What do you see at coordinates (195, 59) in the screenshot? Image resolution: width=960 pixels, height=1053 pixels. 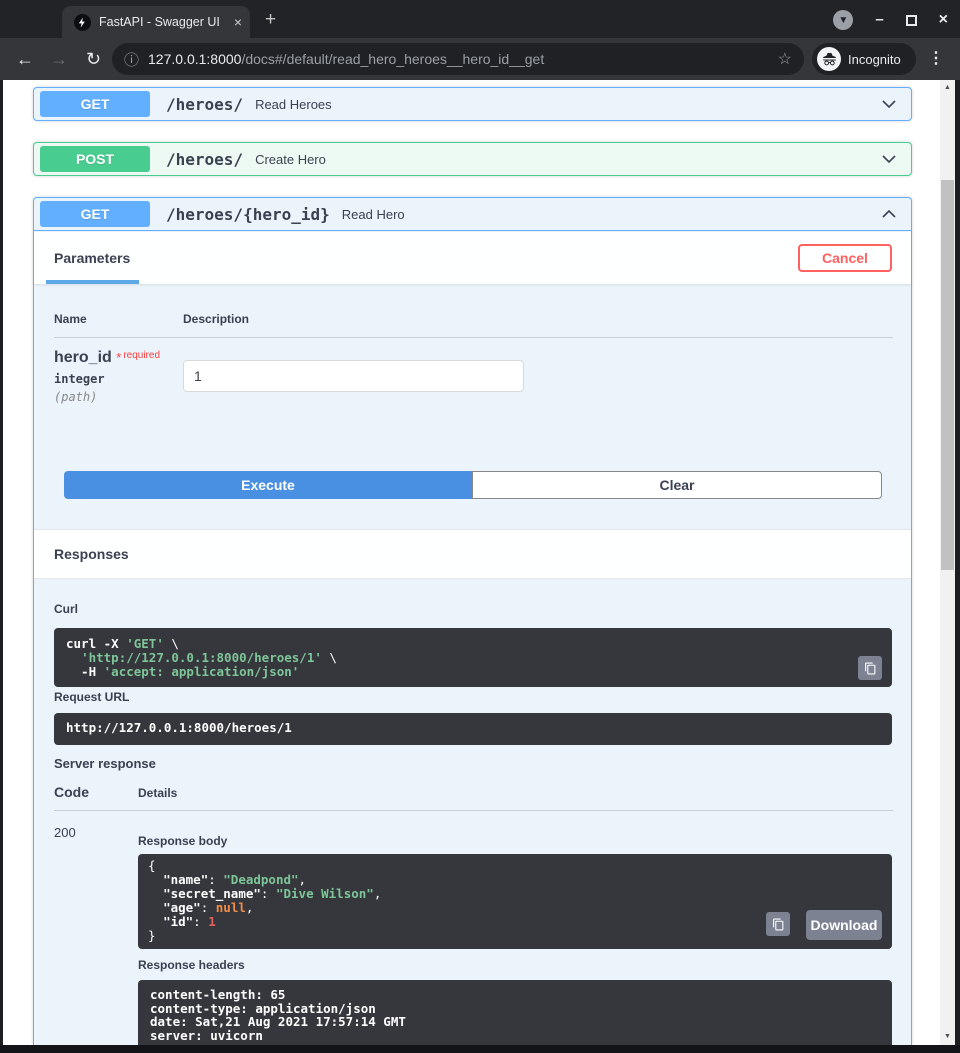 I see `url-host: 127.0.0.1:8000` at bounding box center [195, 59].